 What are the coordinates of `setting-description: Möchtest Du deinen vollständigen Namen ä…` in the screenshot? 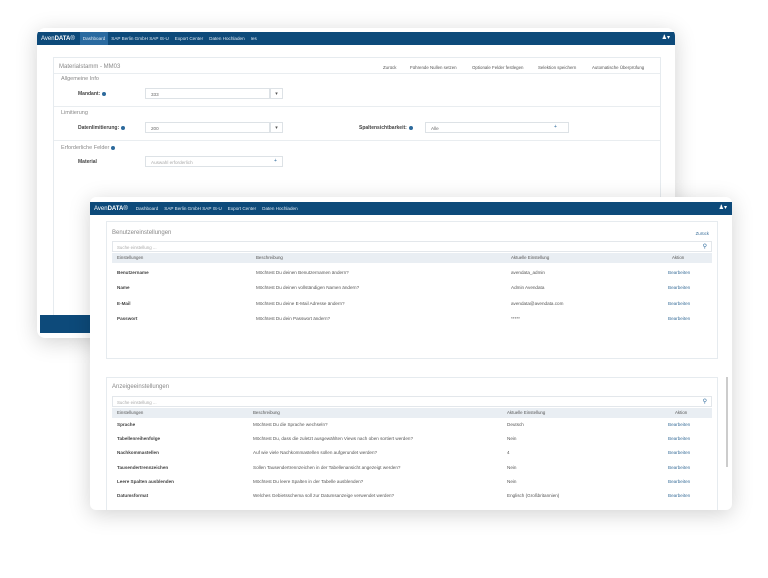 It's located at (308, 288).